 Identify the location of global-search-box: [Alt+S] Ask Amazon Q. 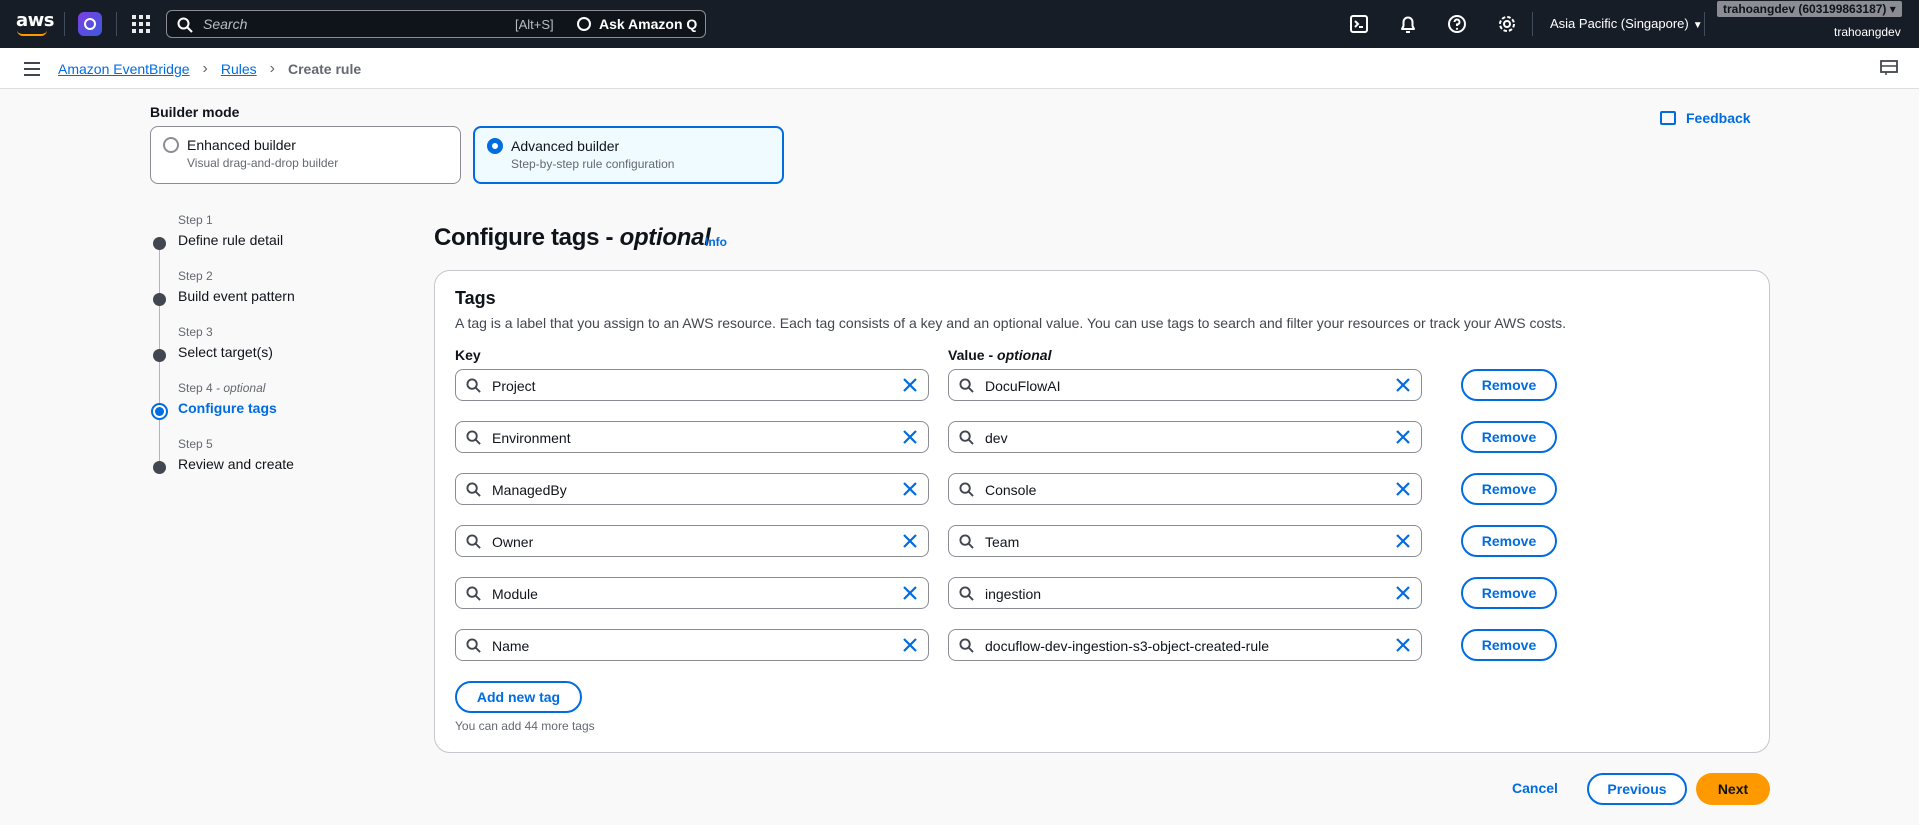
(436, 24).